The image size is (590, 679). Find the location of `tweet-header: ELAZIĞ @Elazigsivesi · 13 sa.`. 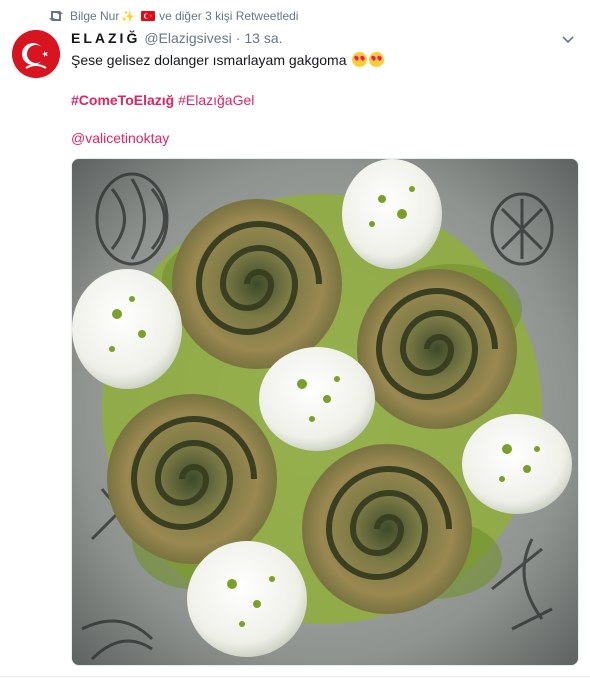

tweet-header: ELAZIĞ @Elazigsivesi · 13 sa. is located at coordinates (177, 38).